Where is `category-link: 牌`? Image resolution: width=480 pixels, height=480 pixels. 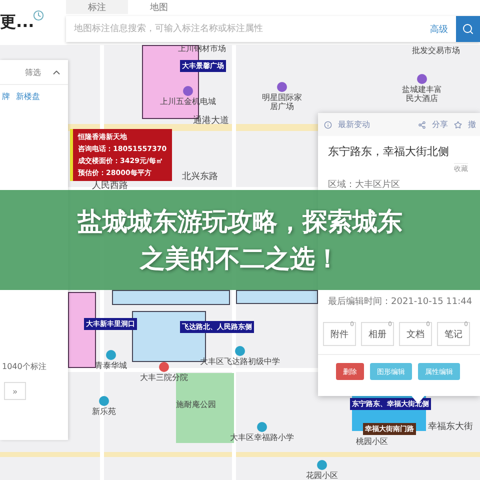 category-link: 牌 is located at coordinates (6, 96).